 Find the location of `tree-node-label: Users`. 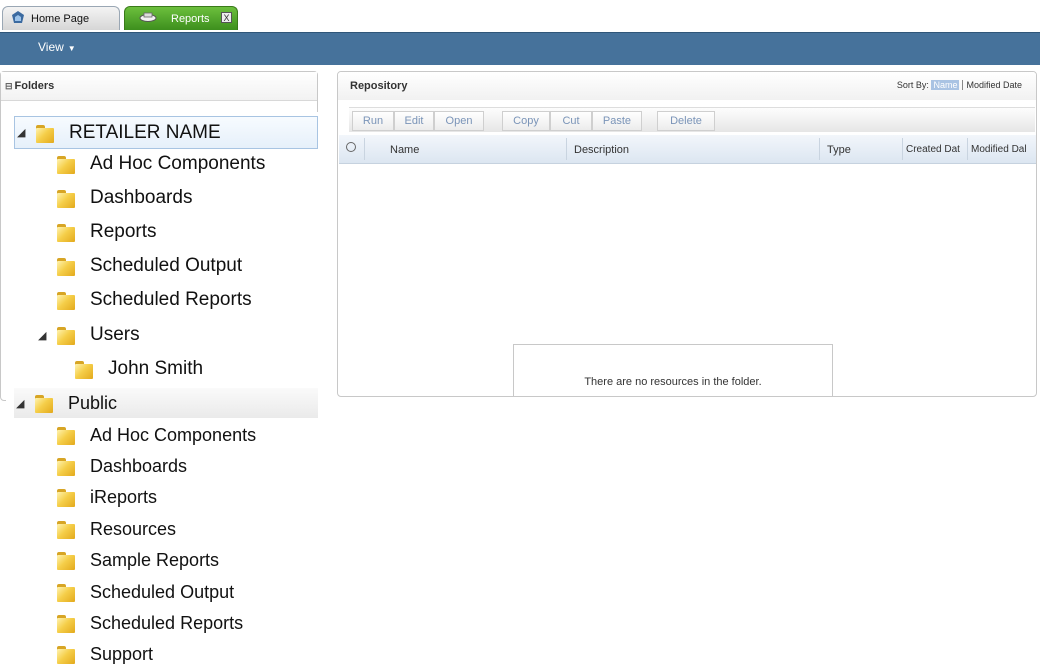

tree-node-label: Users is located at coordinates (115, 334).